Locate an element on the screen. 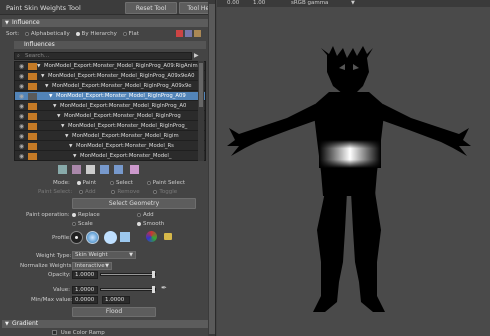  sort-hierarchy-radio: By Hierarchy is located at coordinates (96, 34).